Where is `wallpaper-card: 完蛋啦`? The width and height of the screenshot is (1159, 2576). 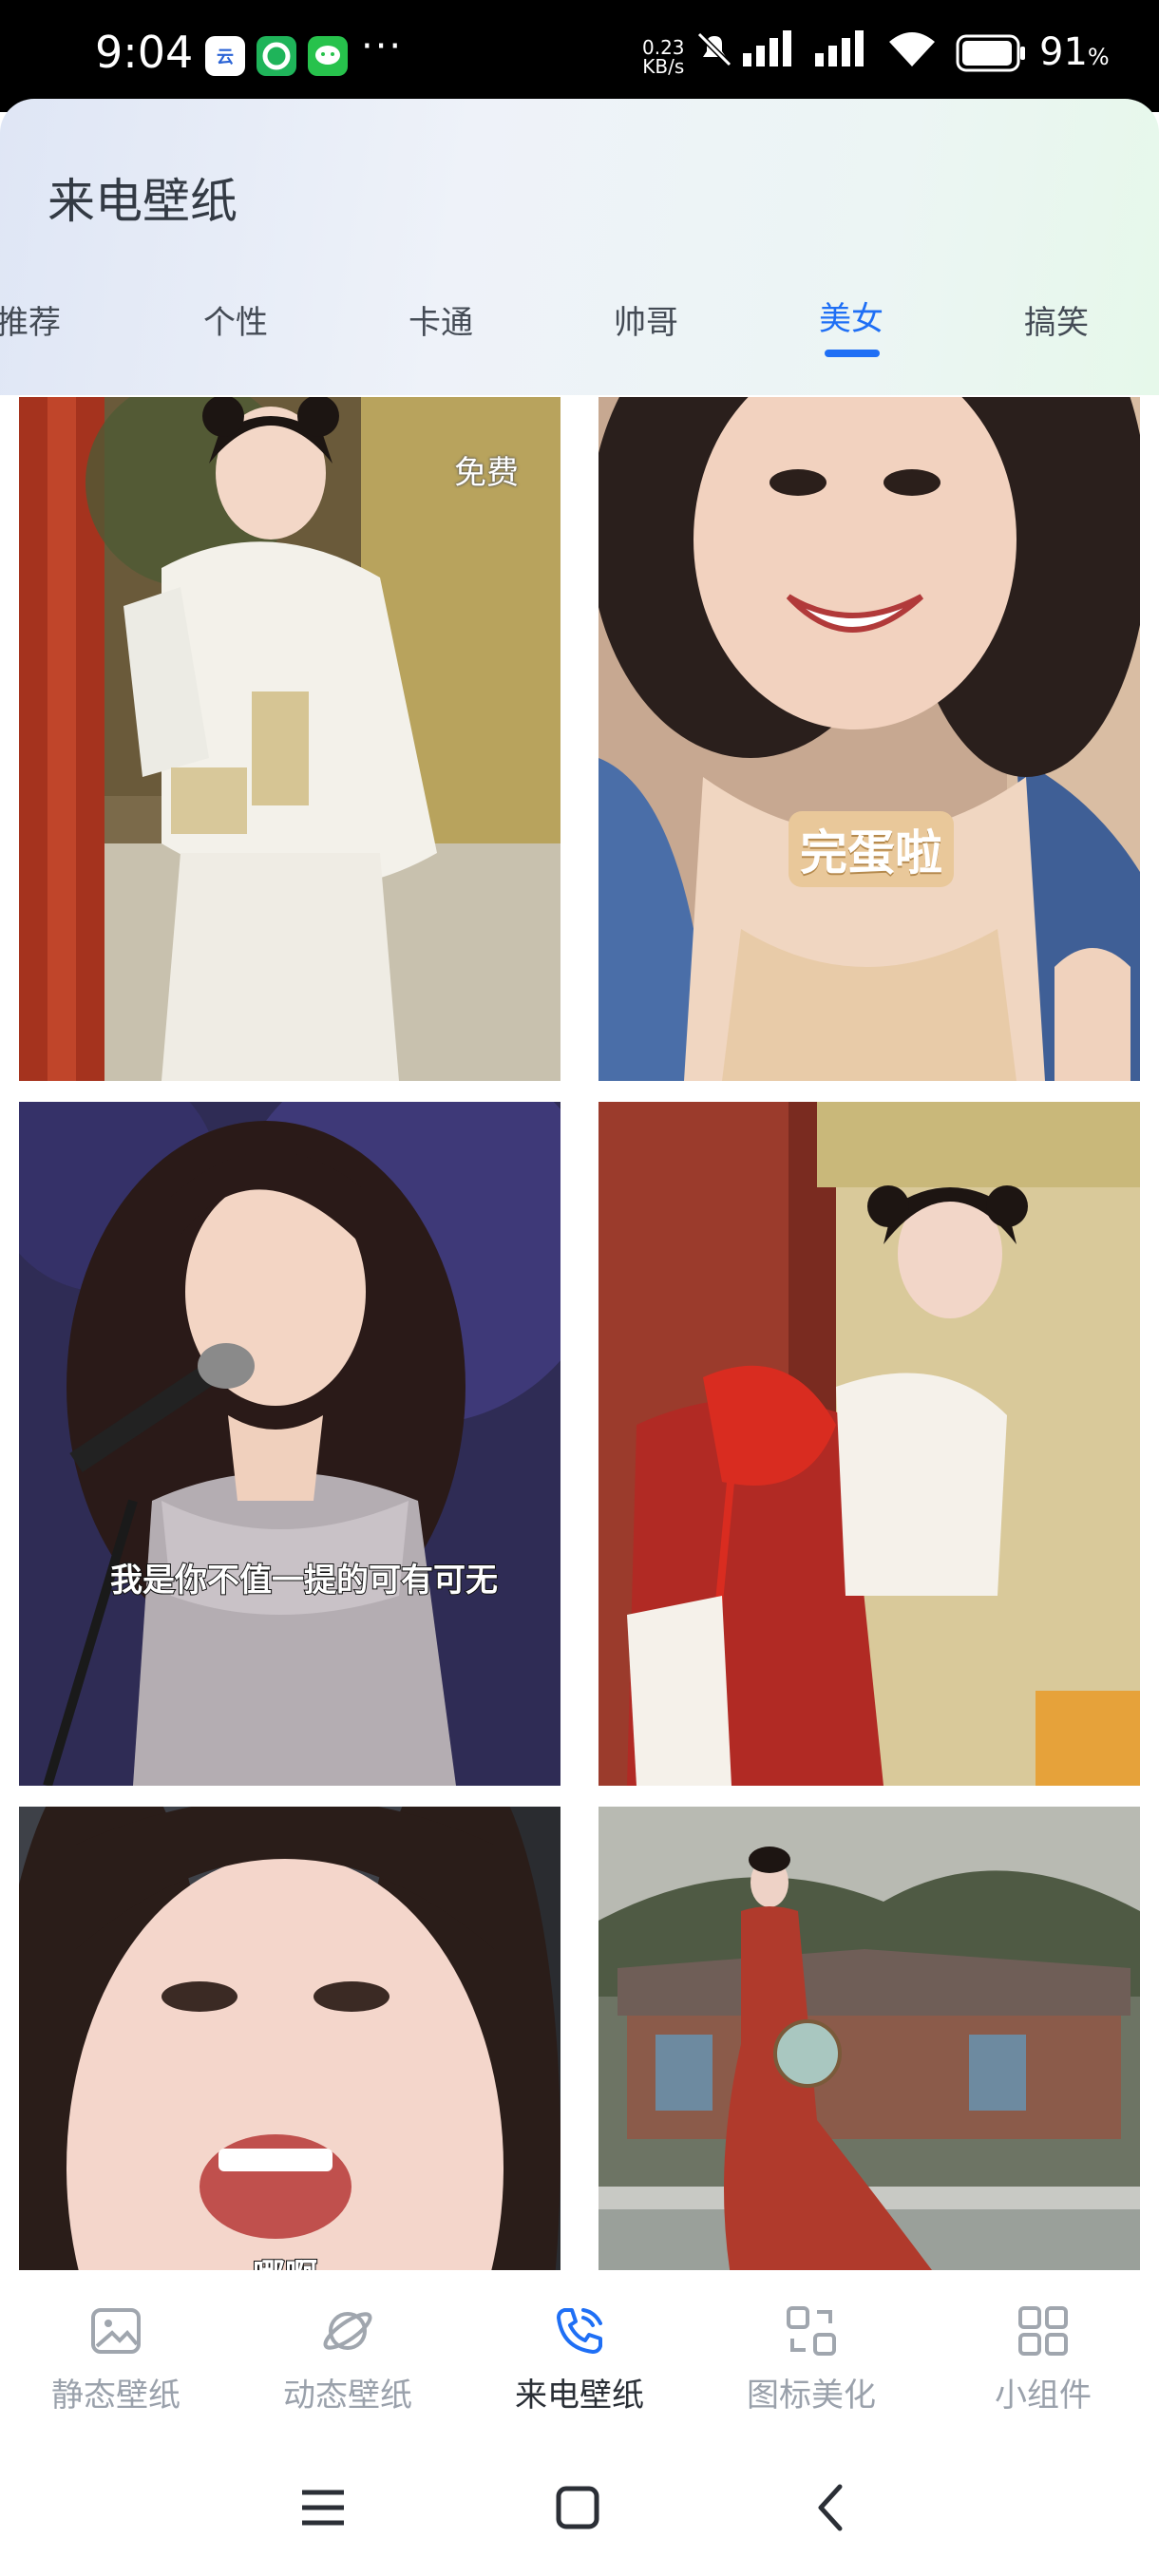
wallpaper-card: 完蛋啦 is located at coordinates (869, 739).